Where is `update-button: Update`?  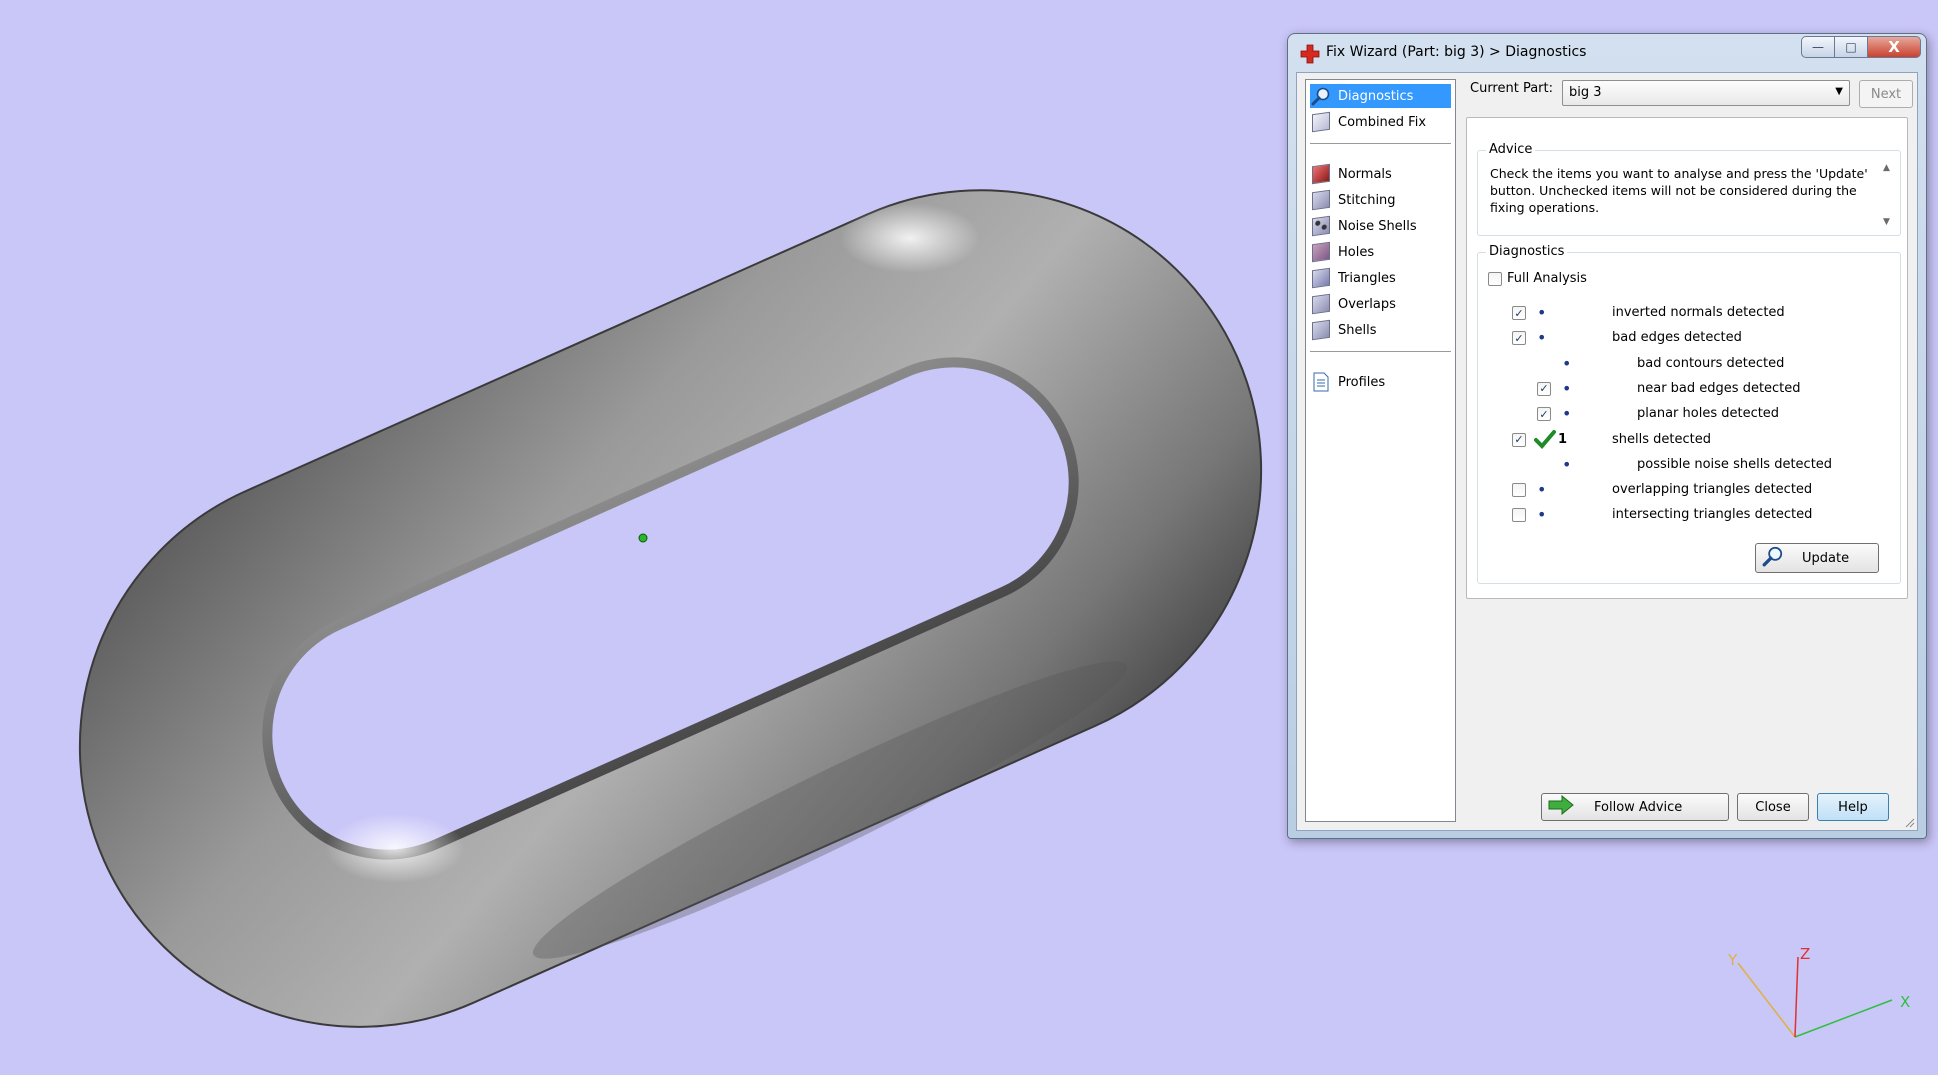 update-button: Update is located at coordinates (1817, 558).